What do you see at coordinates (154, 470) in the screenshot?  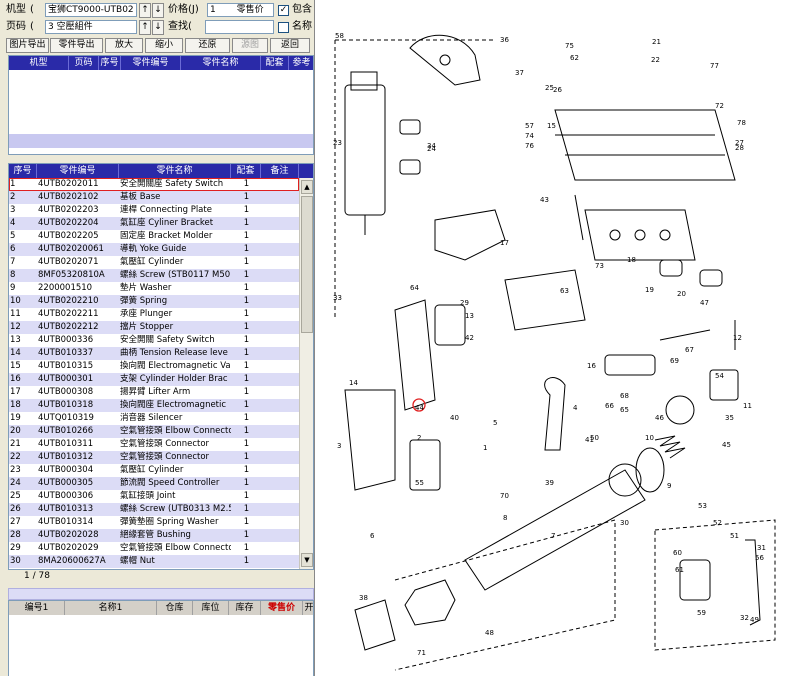 I see `table-row: 23 4UTB000304 氣壓缸 Cylinder 1` at bounding box center [154, 470].